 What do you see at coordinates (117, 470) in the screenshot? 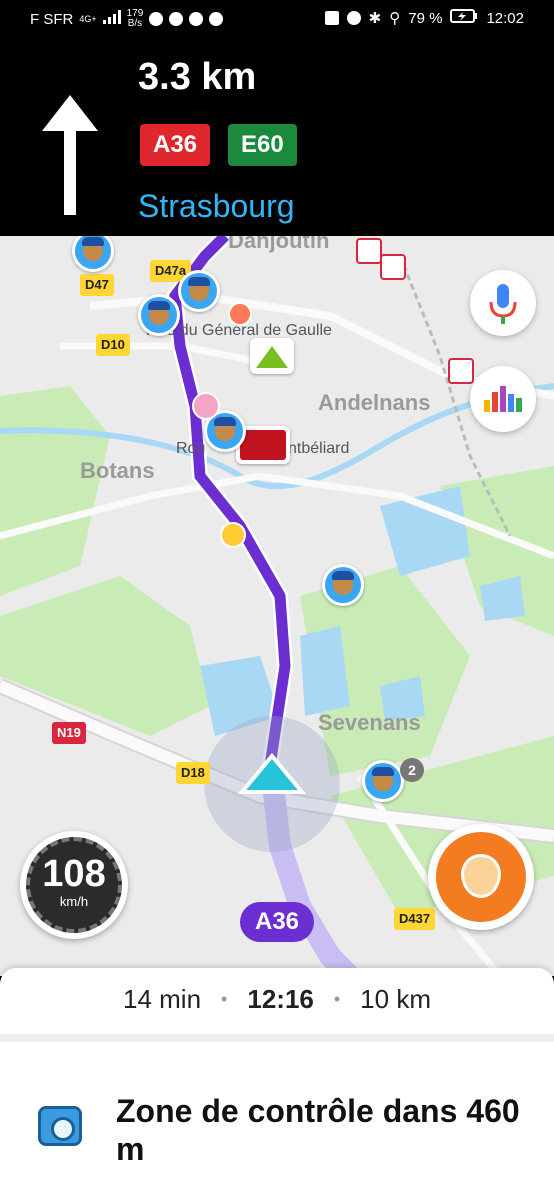
I see `place-label-botans: Botans` at bounding box center [117, 470].